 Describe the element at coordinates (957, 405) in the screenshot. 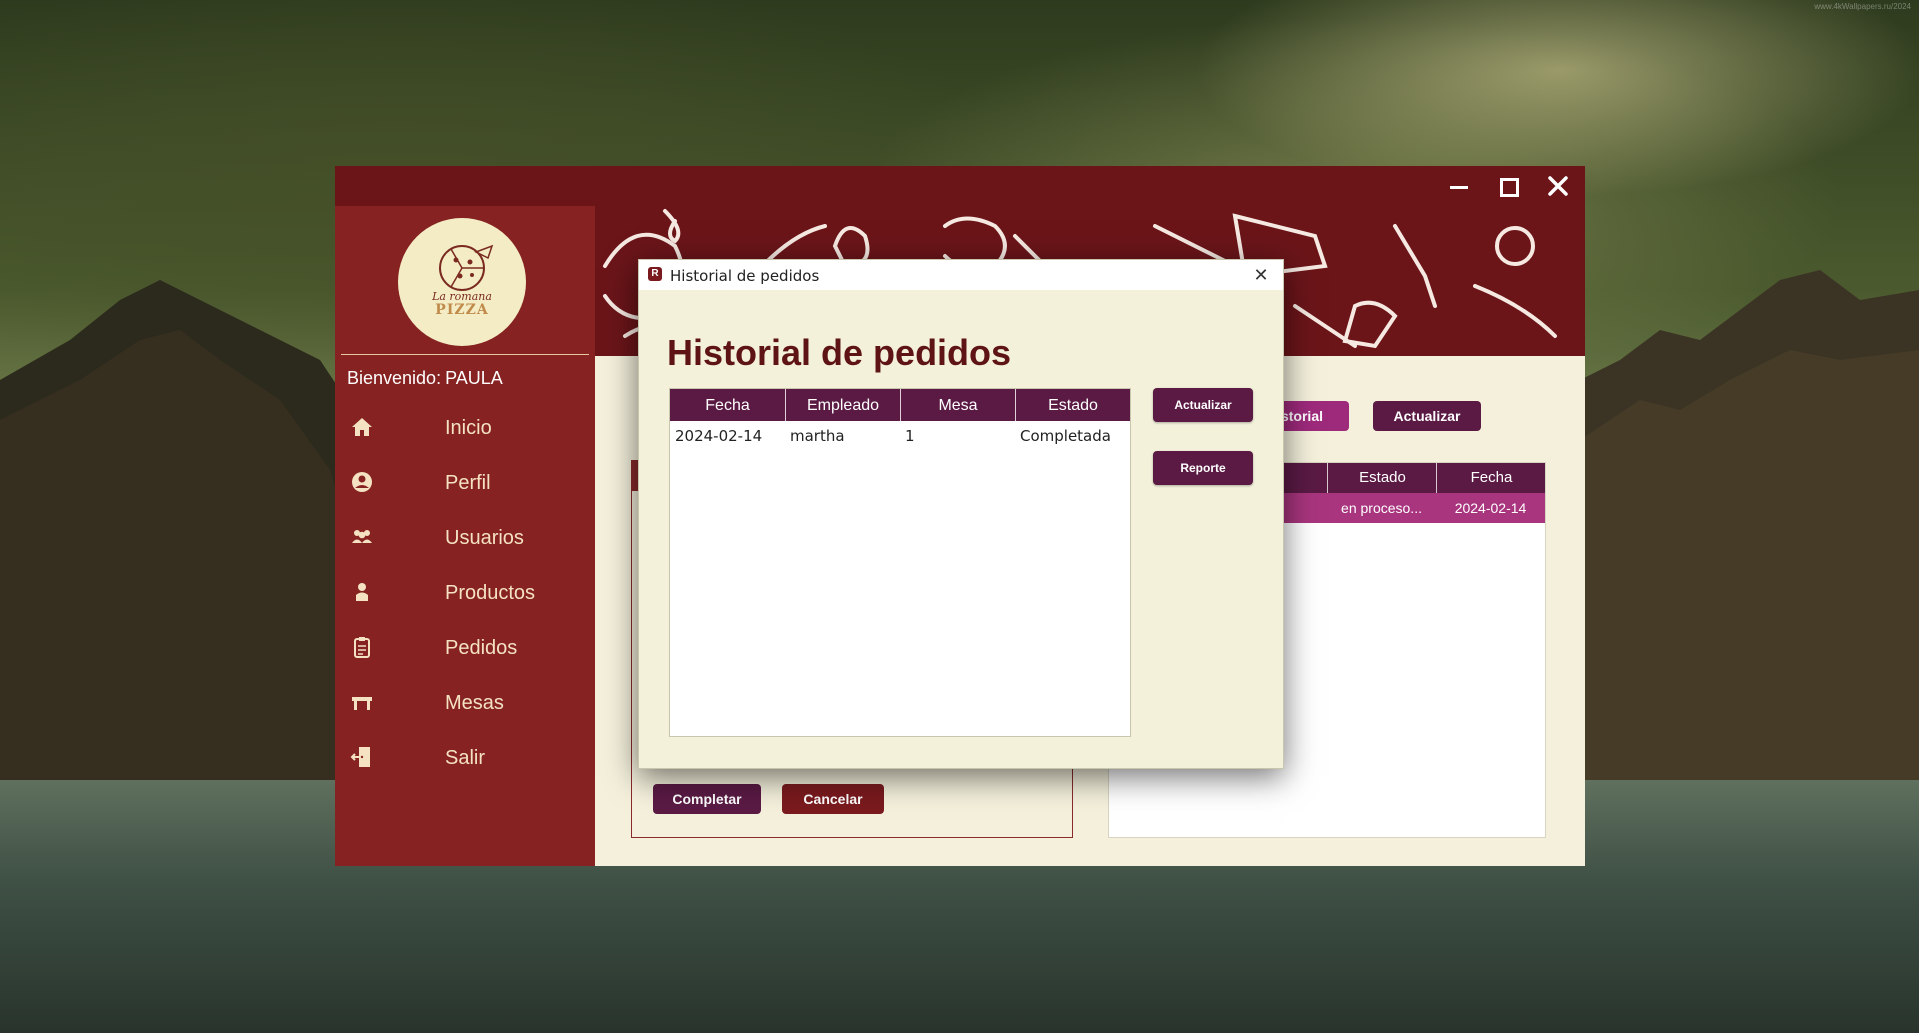

I see `column-header-mesa: Mesa` at that location.